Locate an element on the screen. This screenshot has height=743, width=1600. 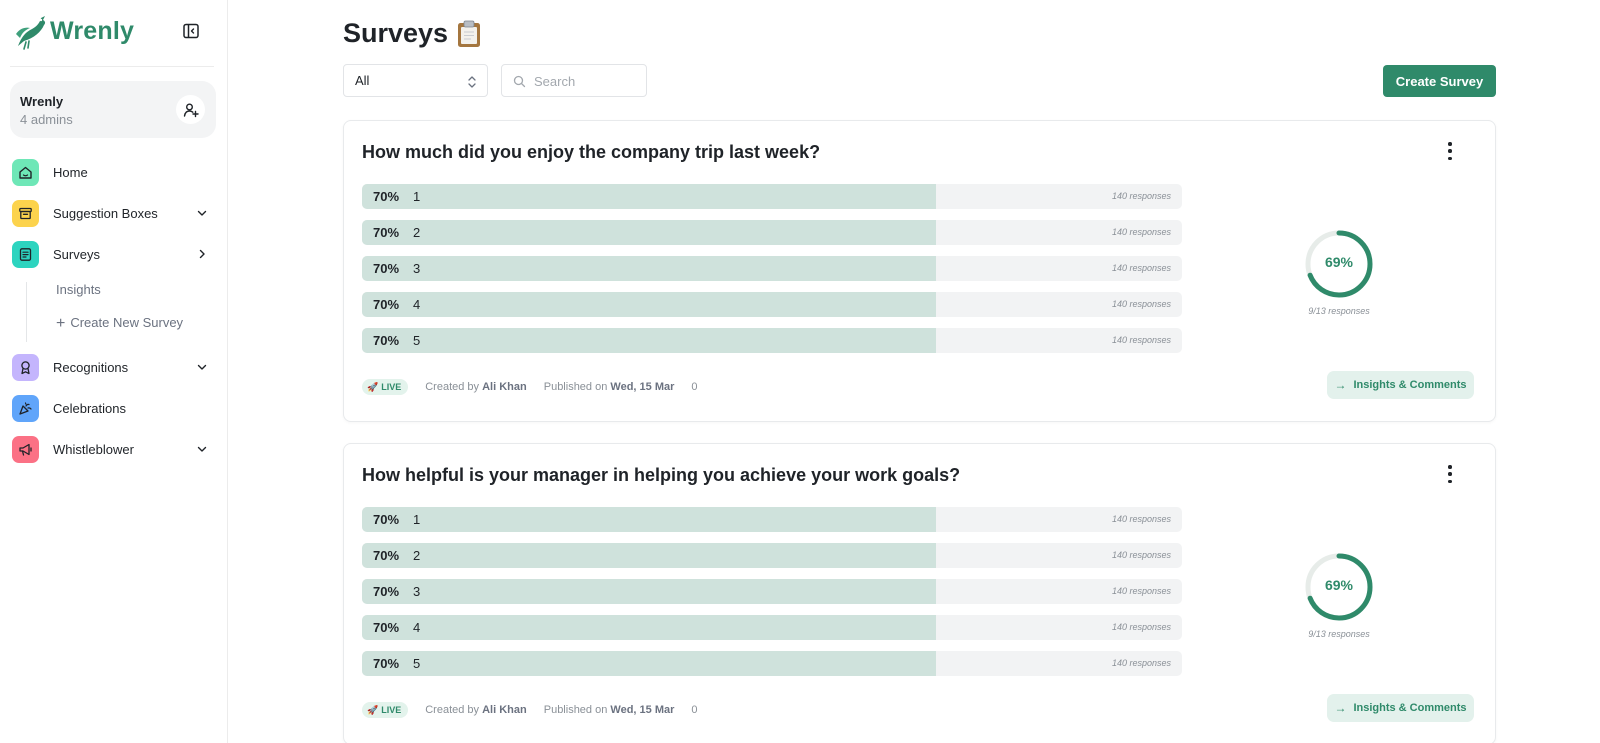
option-label: 1 is located at coordinates (417, 196).